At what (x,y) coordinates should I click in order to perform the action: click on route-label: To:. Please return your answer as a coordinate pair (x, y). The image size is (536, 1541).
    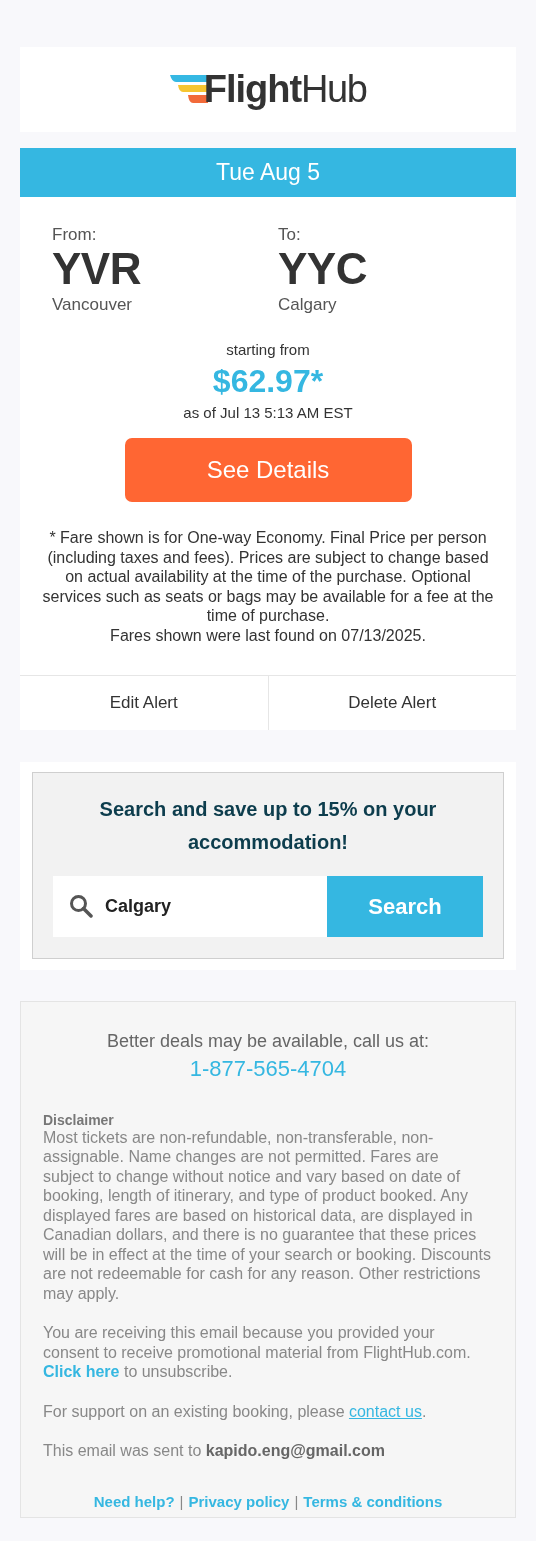
    Looking at the image, I should click on (290, 235).